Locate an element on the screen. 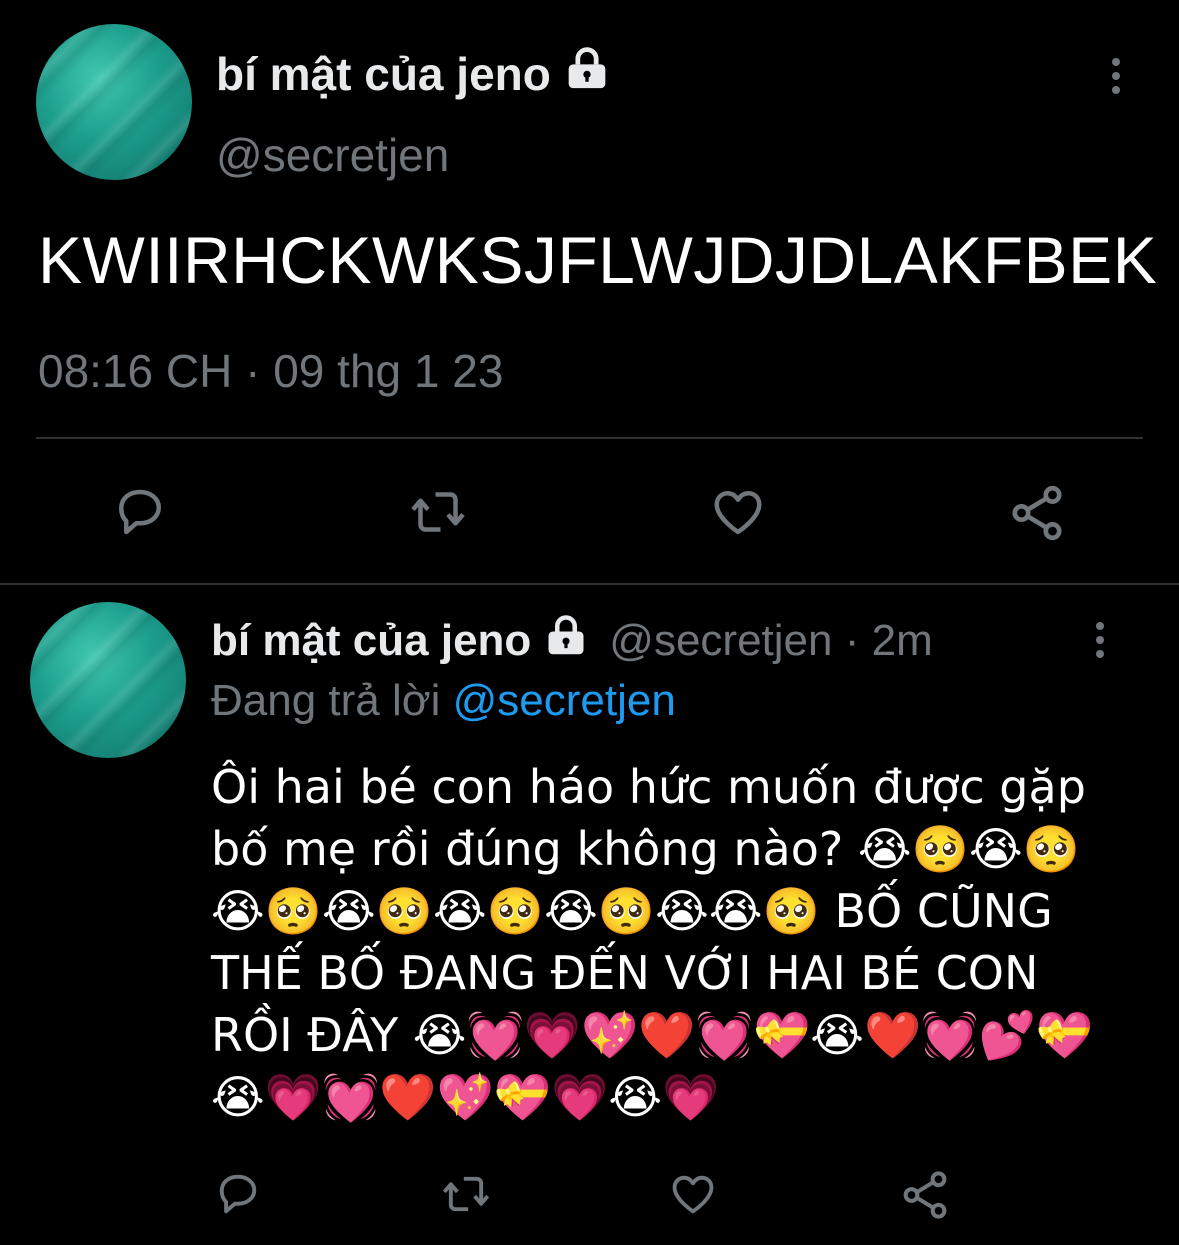 The width and height of the screenshot is (1179, 1245). reply-tweet-display-name: bí mật của jeno is located at coordinates (371, 640).